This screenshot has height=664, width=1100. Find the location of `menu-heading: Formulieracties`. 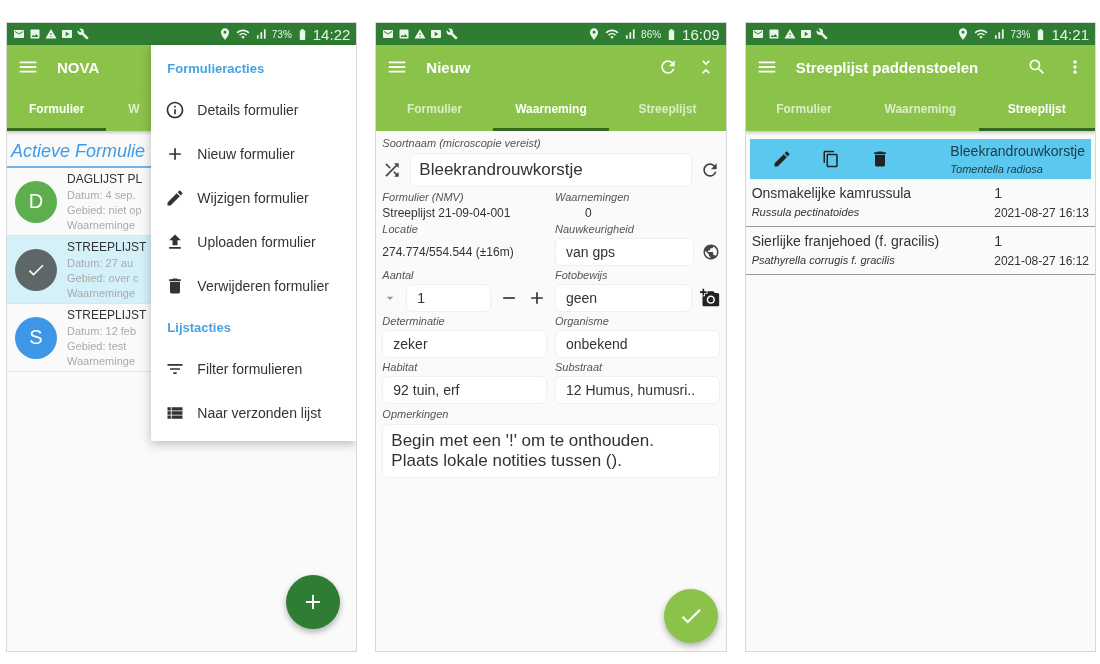

menu-heading: Formulieracties is located at coordinates (216, 69).